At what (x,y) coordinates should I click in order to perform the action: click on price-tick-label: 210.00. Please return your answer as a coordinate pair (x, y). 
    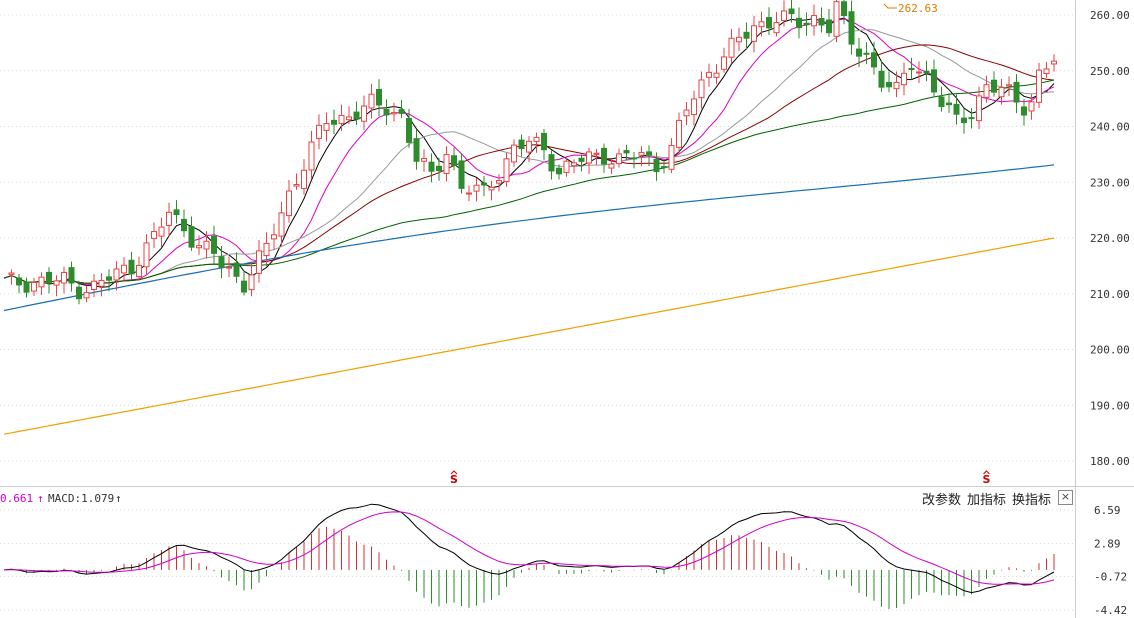
    Looking at the image, I should click on (1110, 294).